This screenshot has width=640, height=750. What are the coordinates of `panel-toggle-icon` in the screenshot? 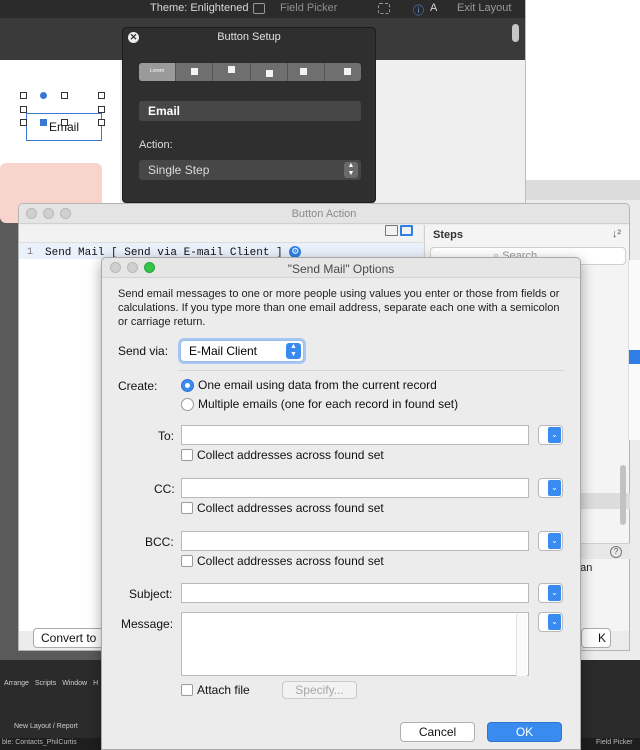 It's located at (406, 230).